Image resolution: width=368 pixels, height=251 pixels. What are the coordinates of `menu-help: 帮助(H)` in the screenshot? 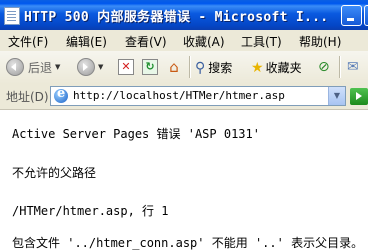 It's located at (320, 41).